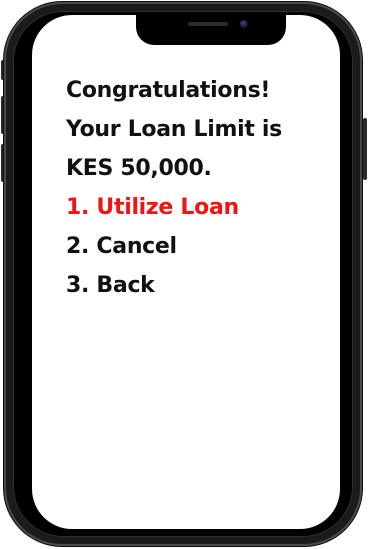 The height and width of the screenshot is (549, 368). What do you see at coordinates (139, 168) in the screenshot?
I see `message-line-amount: KES 50,000.` at bounding box center [139, 168].